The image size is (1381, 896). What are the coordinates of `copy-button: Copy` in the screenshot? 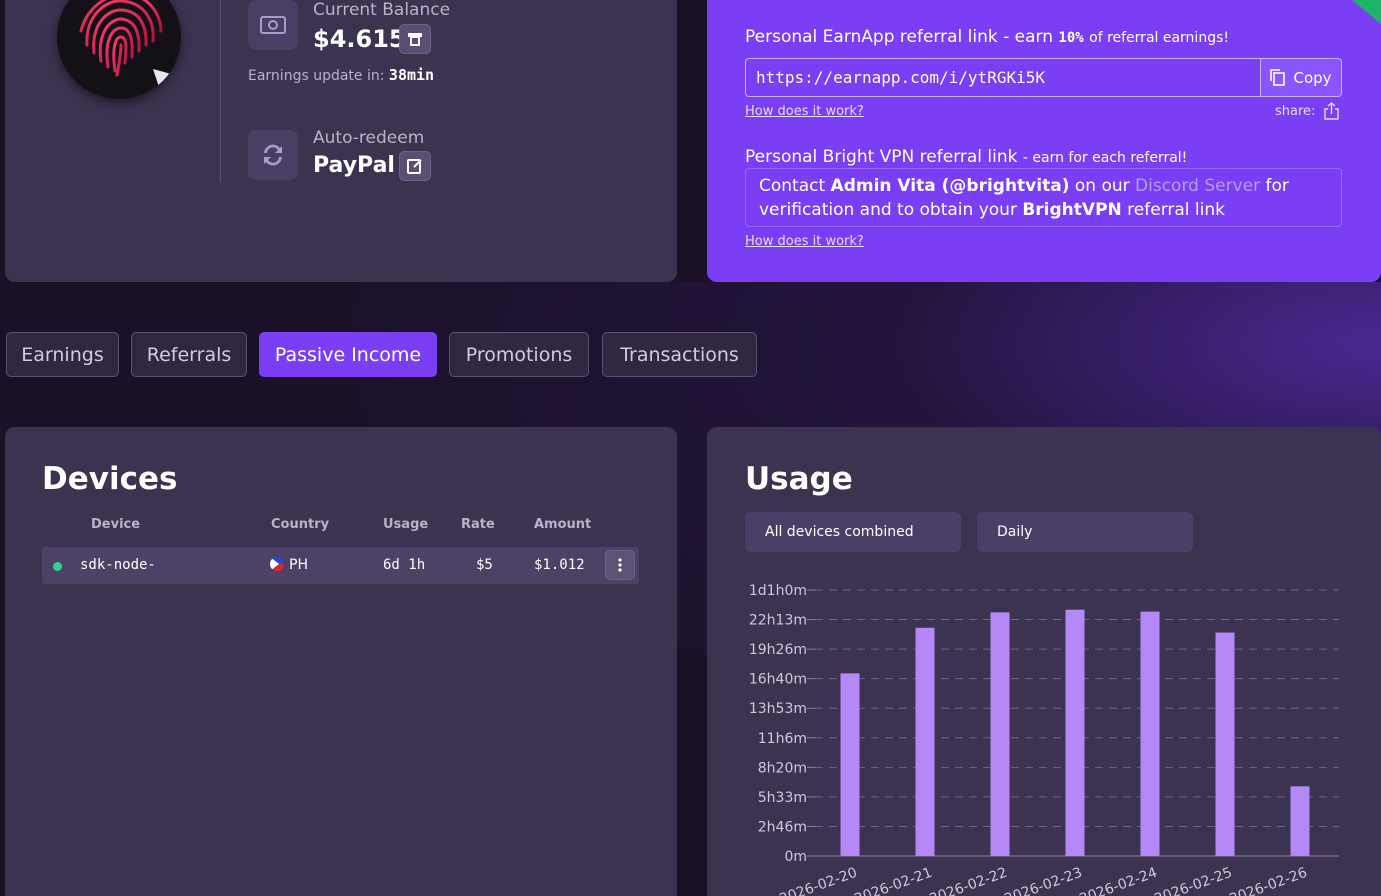 It's located at (1301, 77).